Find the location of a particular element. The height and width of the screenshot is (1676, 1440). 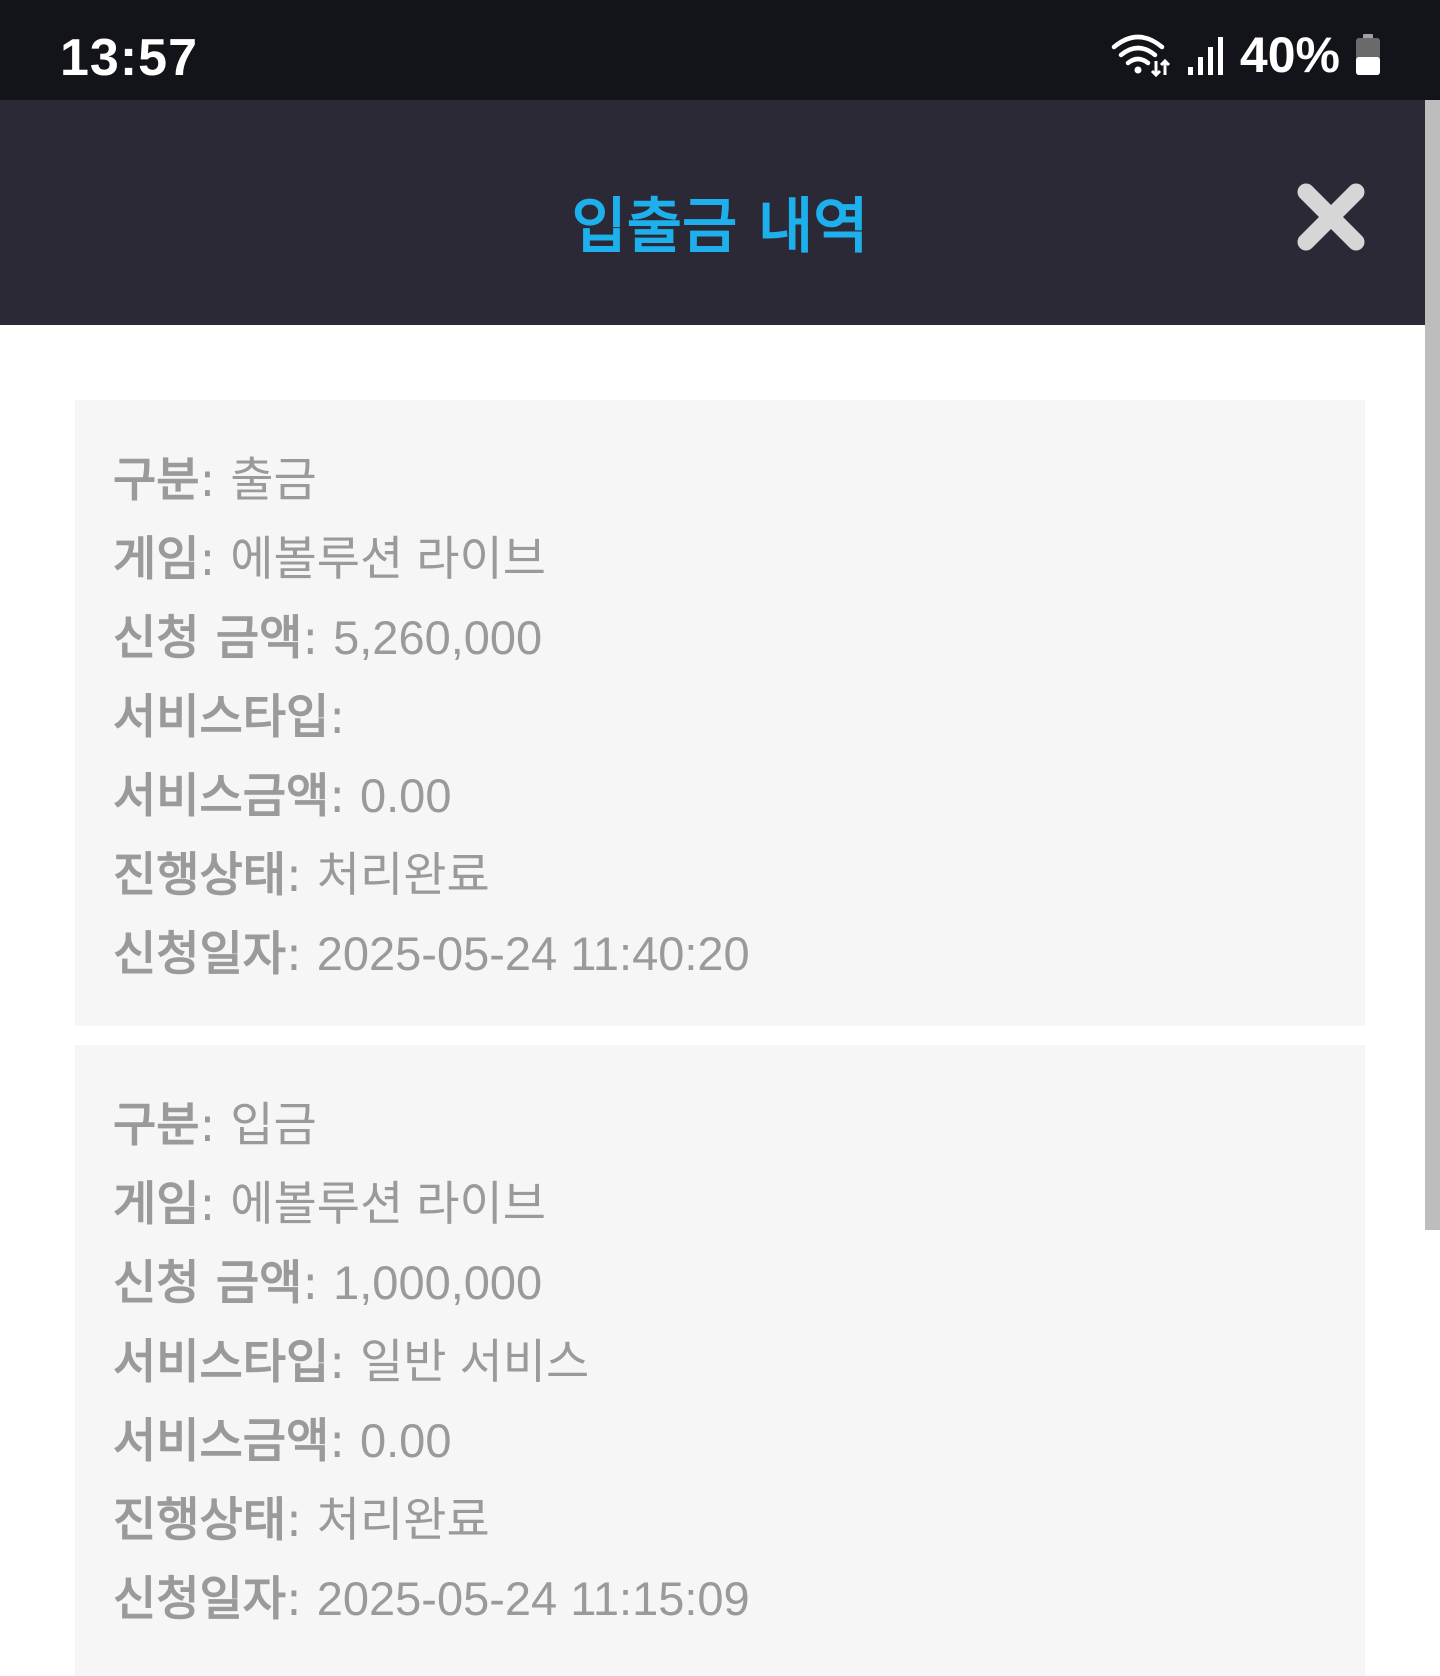

record-type-row: 구분: 입금 is located at coordinates (215, 1125).